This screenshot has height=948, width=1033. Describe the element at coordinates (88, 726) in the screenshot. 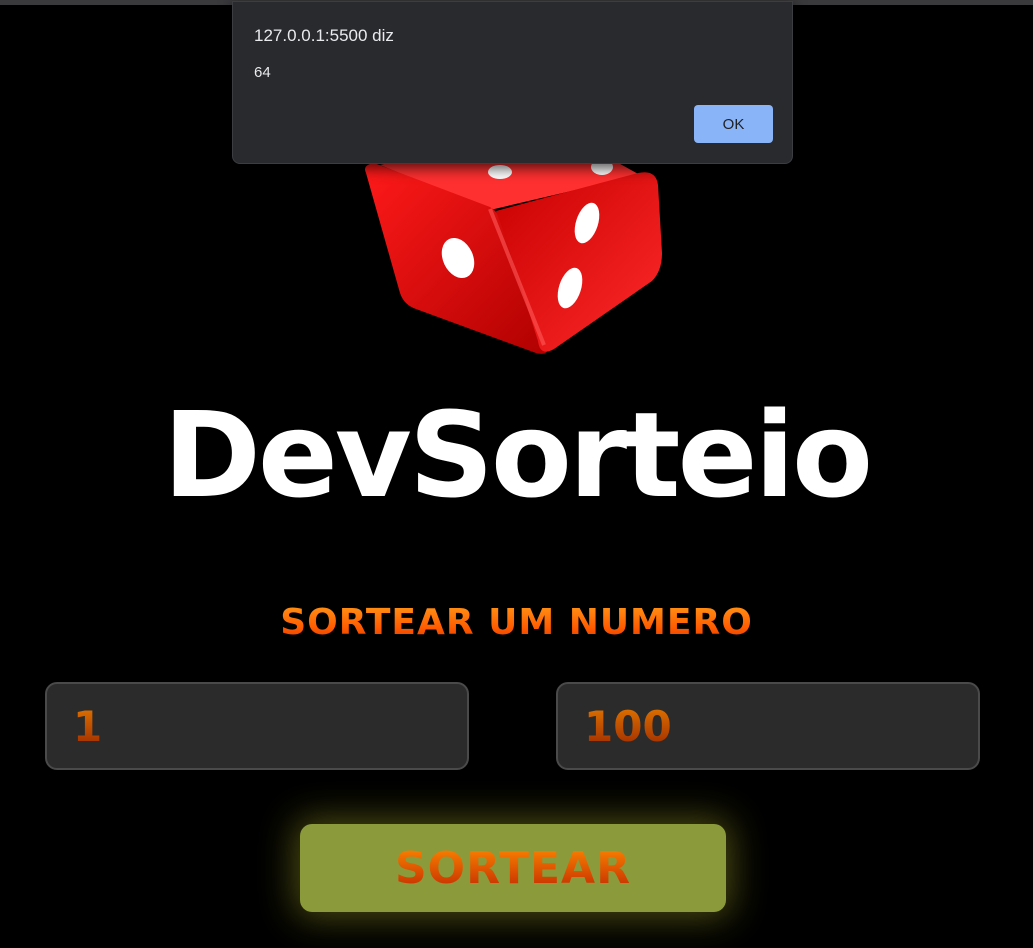

I see `min-number-value: 1` at that location.